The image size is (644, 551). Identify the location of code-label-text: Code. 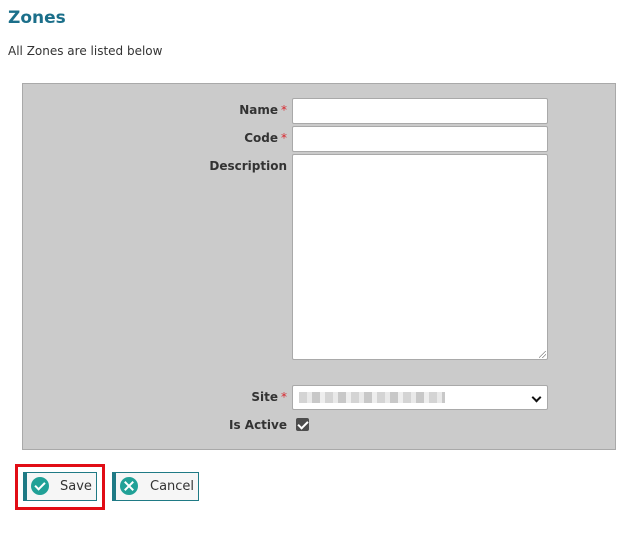
(261, 138).